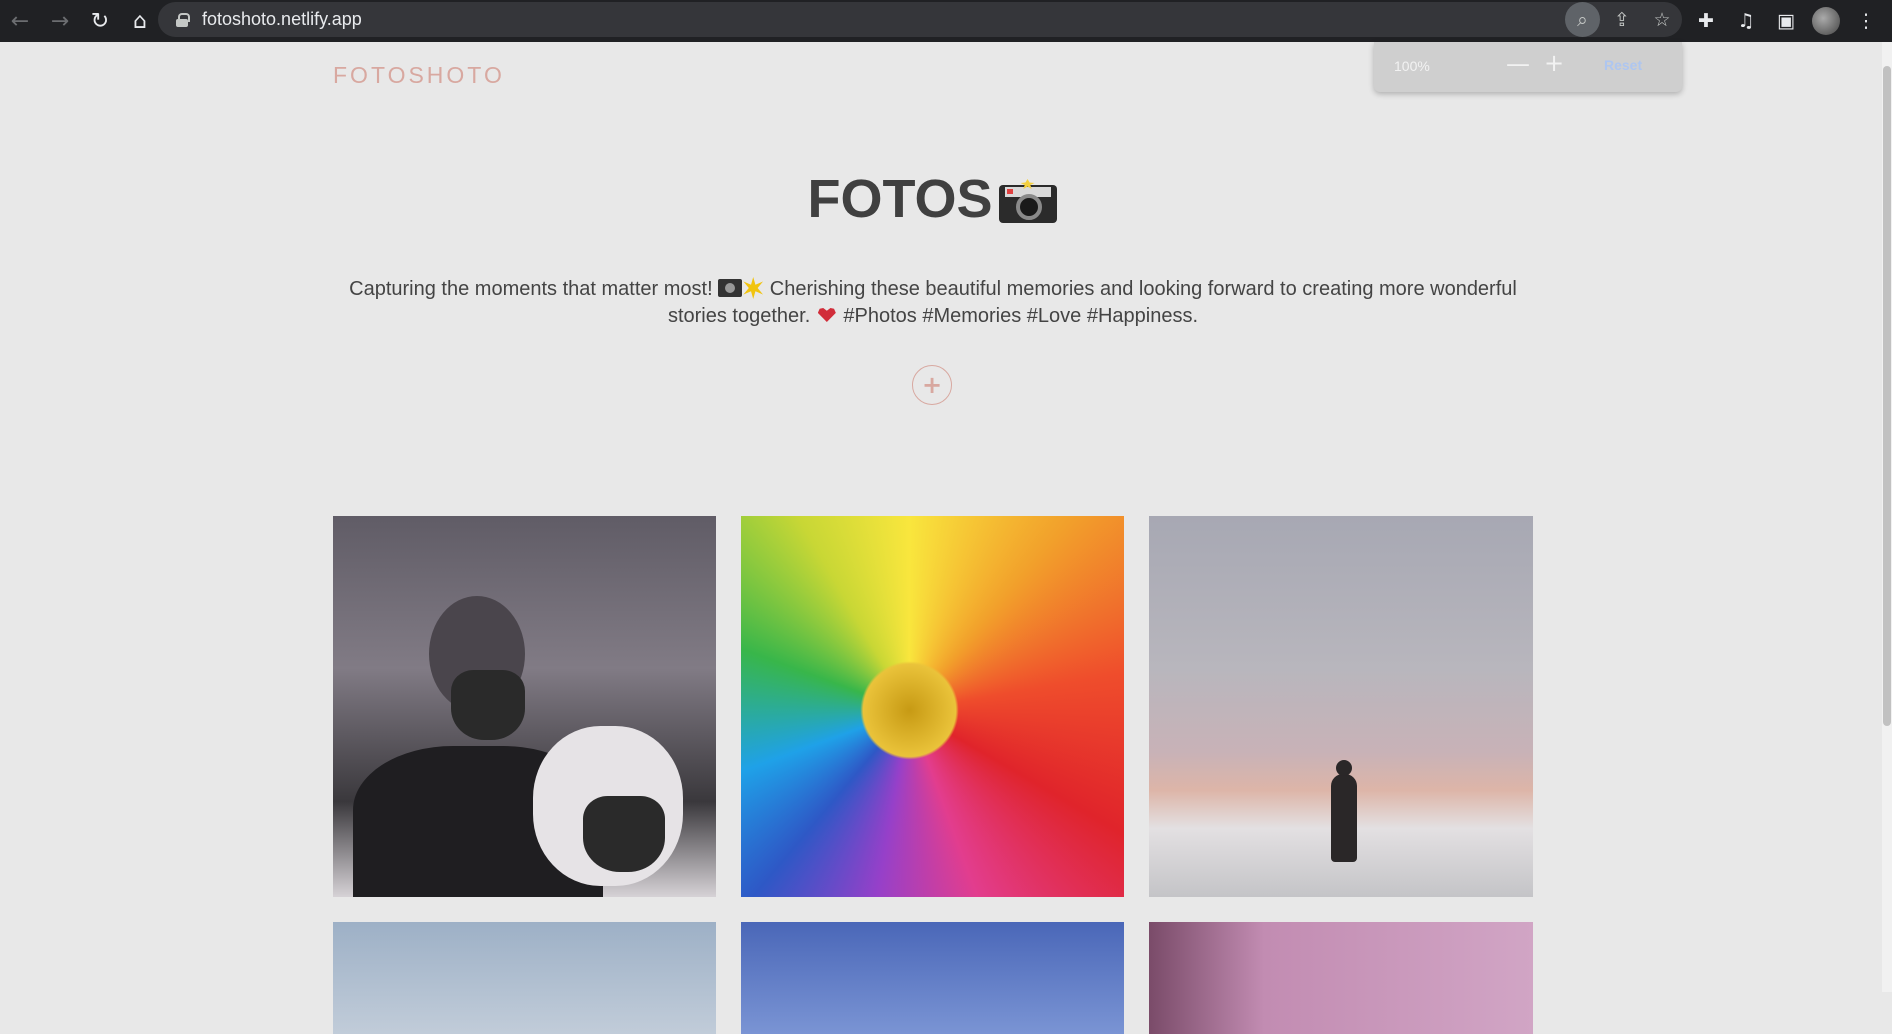 The width and height of the screenshot is (1892, 1034). Describe the element at coordinates (1623, 65) in the screenshot. I see `zoom-reset-button: Reset` at that location.